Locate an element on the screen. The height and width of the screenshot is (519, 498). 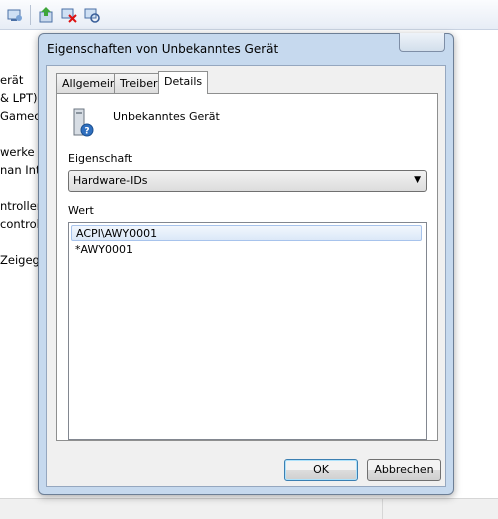
close-button is located at coordinates (422, 42).